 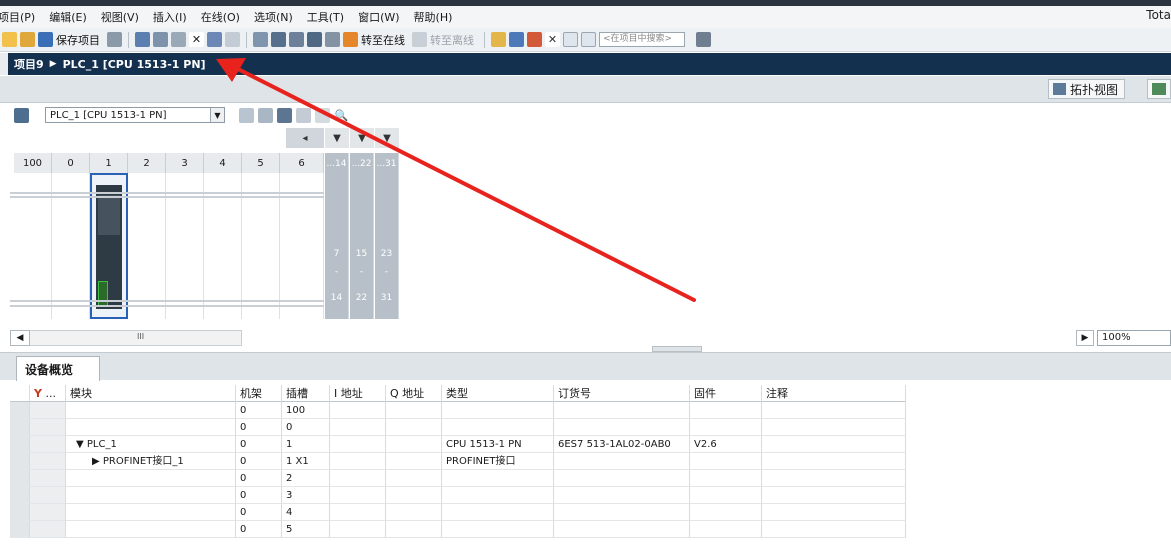 What do you see at coordinates (217, 115) in the screenshot?
I see `chevron-down-icon: ▼` at bounding box center [217, 115].